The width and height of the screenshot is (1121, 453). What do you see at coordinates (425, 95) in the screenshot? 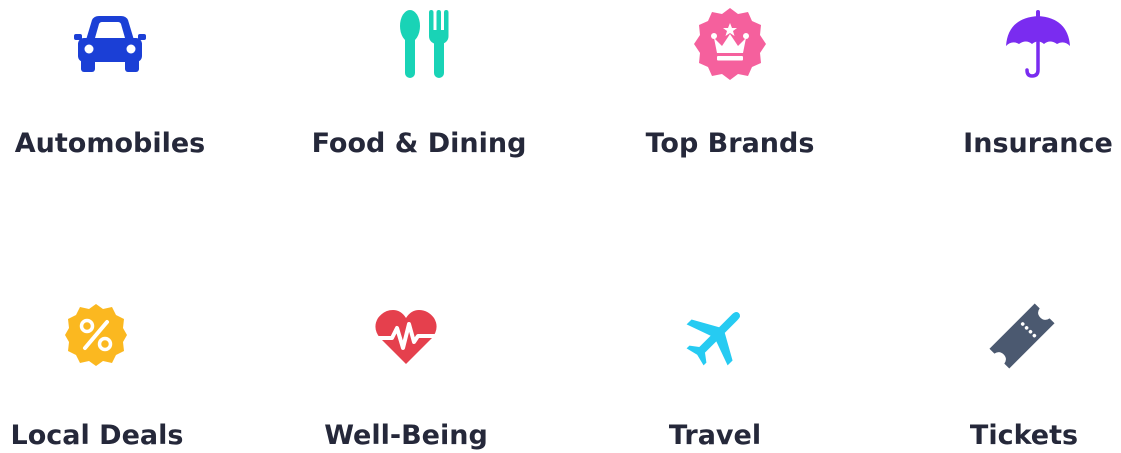
I see `category-food-dining: Food & Dining` at bounding box center [425, 95].